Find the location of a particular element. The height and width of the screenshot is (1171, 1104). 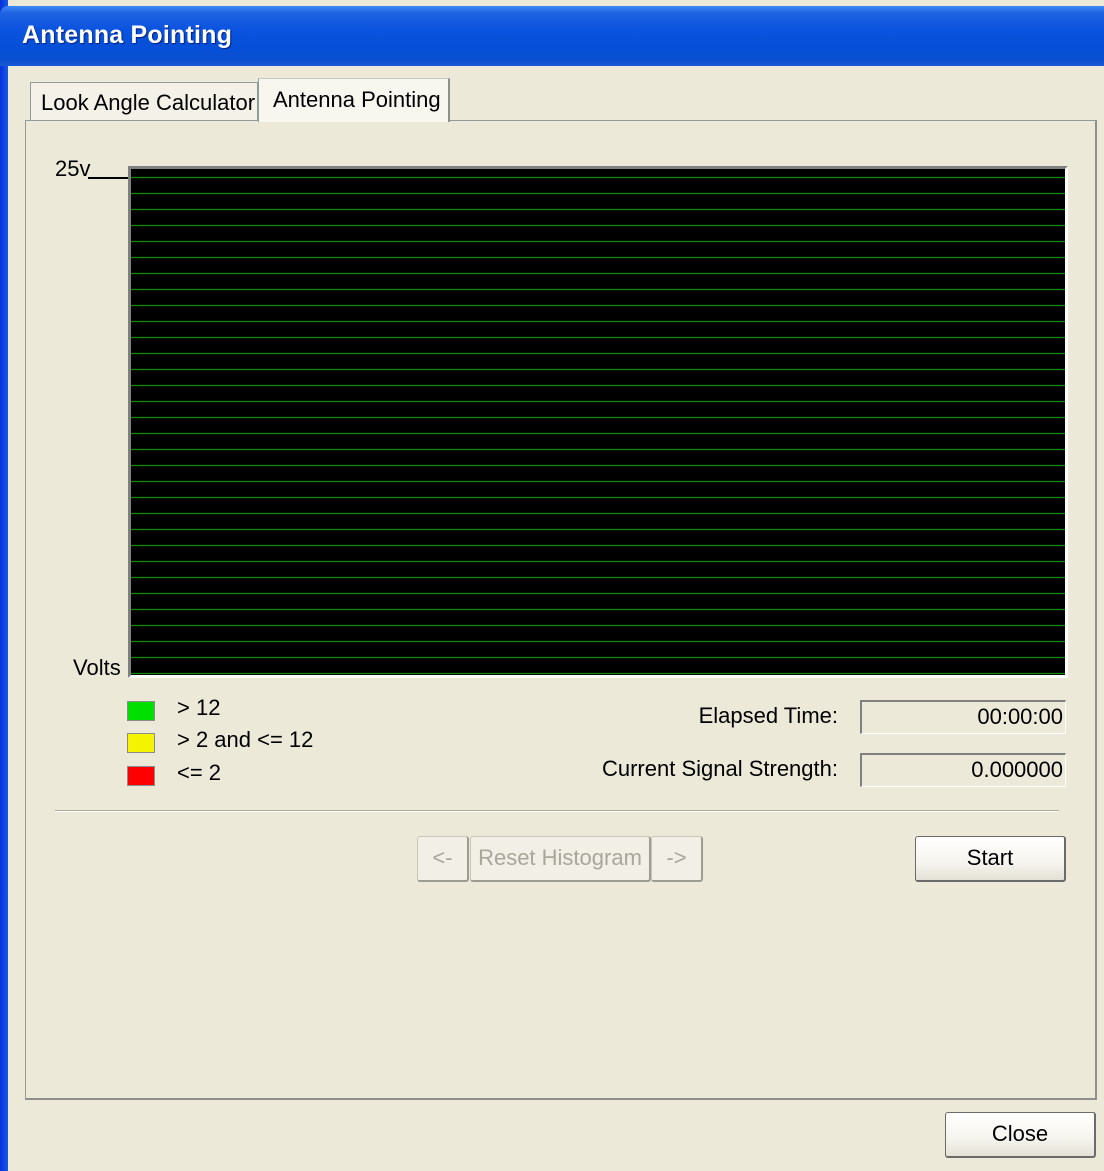

y-axis-max-tick is located at coordinates (108, 178).